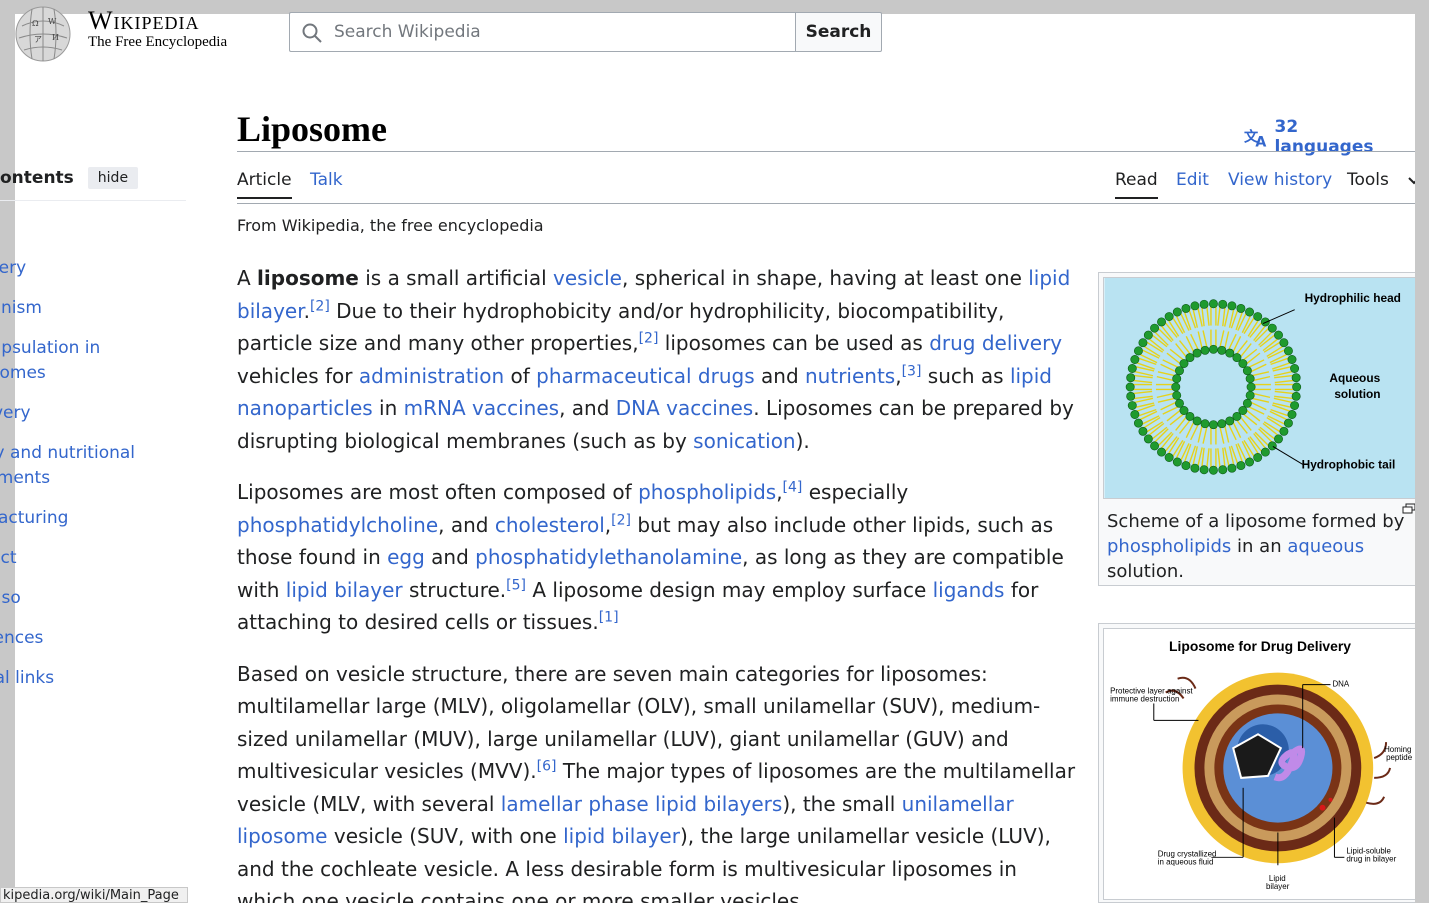 The height and width of the screenshot is (903, 1429). I want to click on text-run: , and, so click(587, 408).